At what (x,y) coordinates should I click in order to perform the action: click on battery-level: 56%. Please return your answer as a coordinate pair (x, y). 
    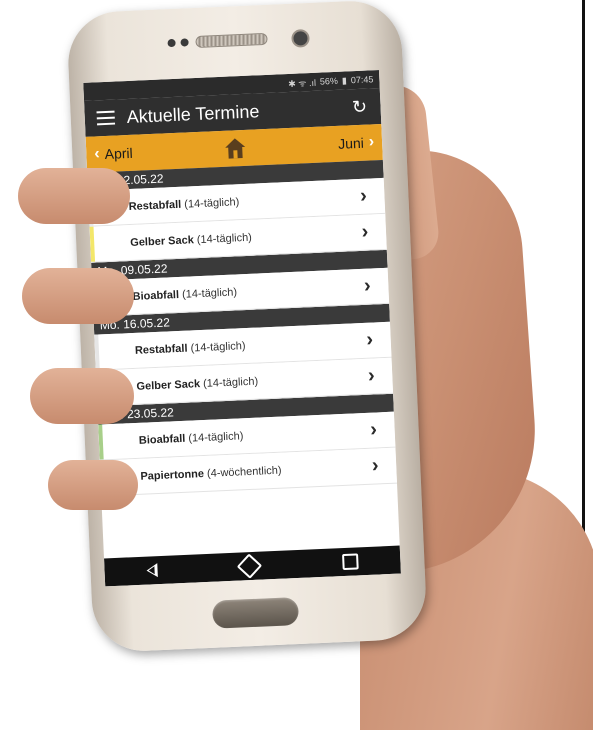
    Looking at the image, I should click on (329, 81).